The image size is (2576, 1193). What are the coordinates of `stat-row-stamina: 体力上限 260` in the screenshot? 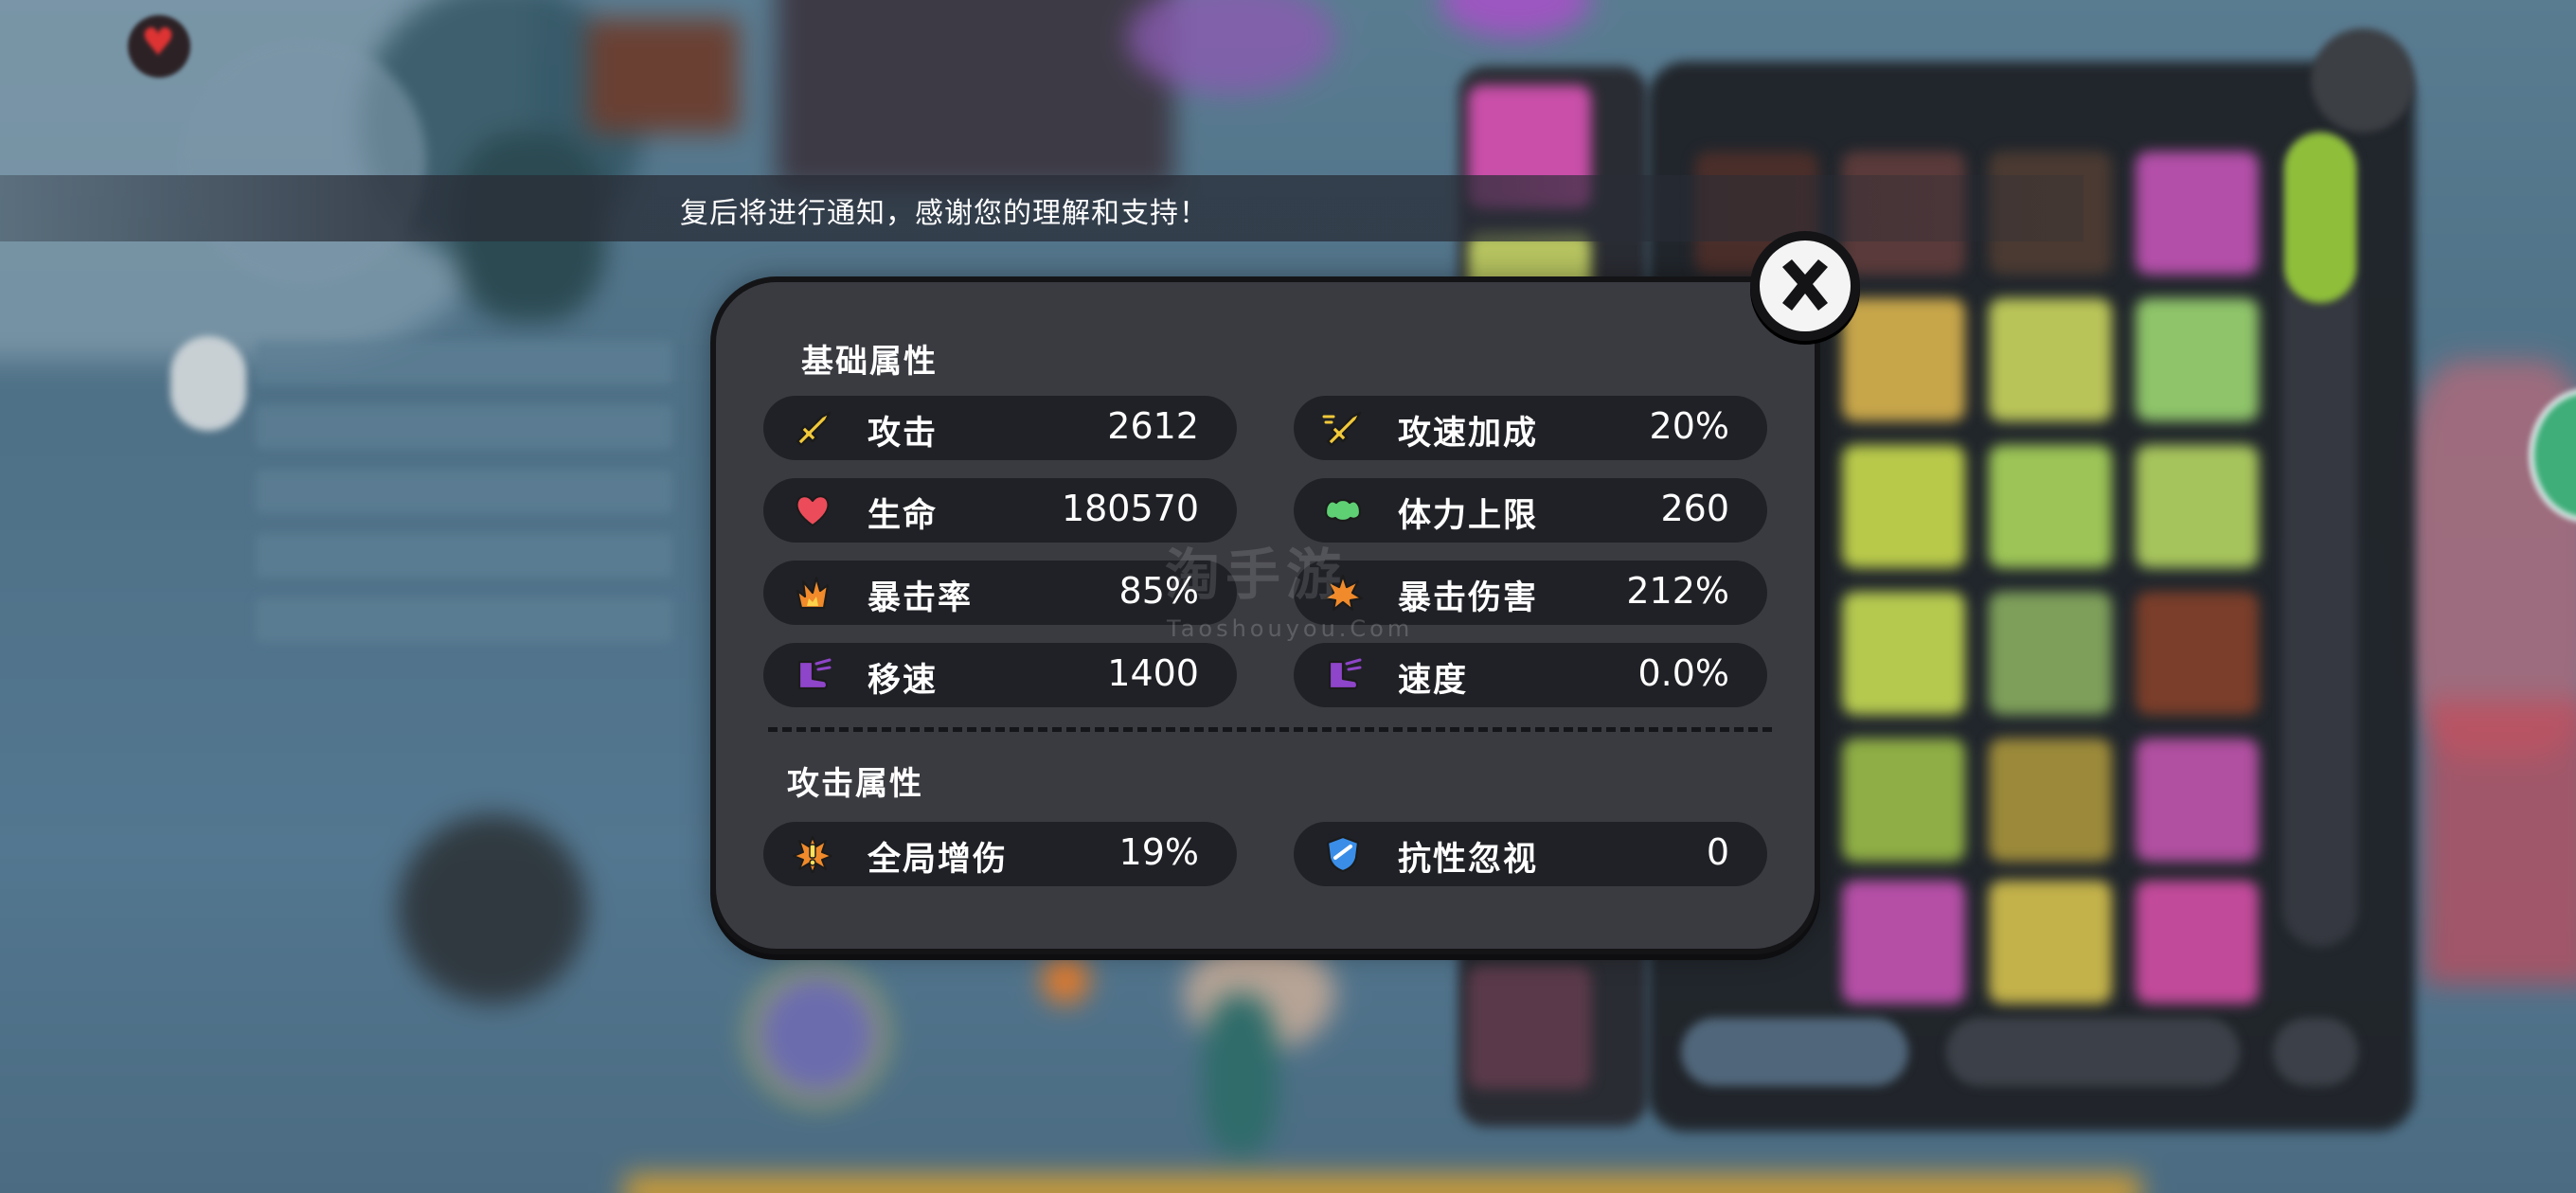 It's located at (1530, 510).